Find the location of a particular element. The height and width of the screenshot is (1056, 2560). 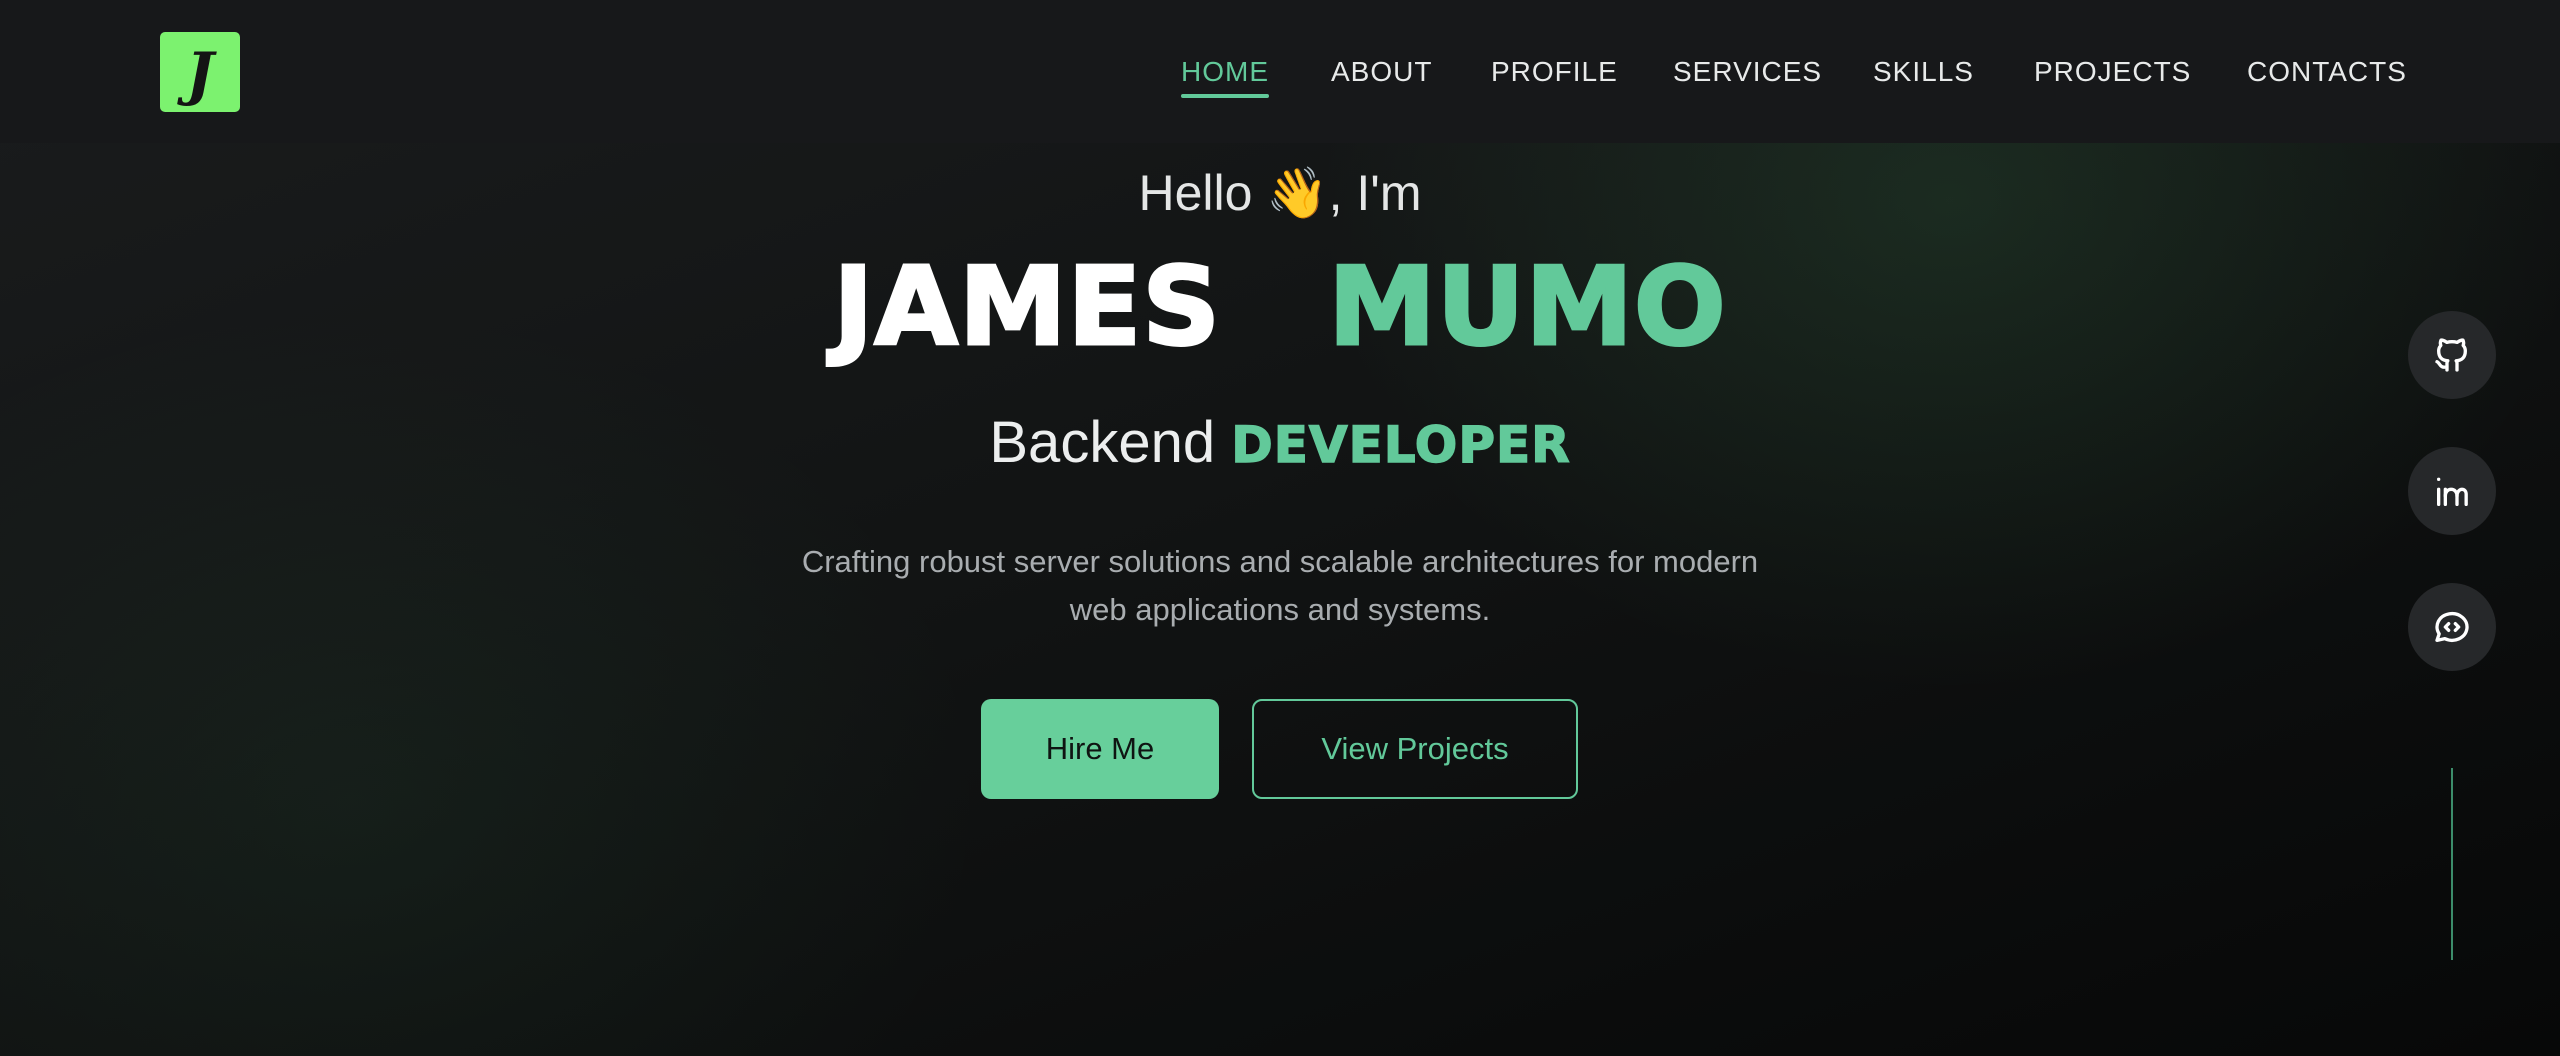

nav-item-services: SERVICES is located at coordinates (1747, 72).